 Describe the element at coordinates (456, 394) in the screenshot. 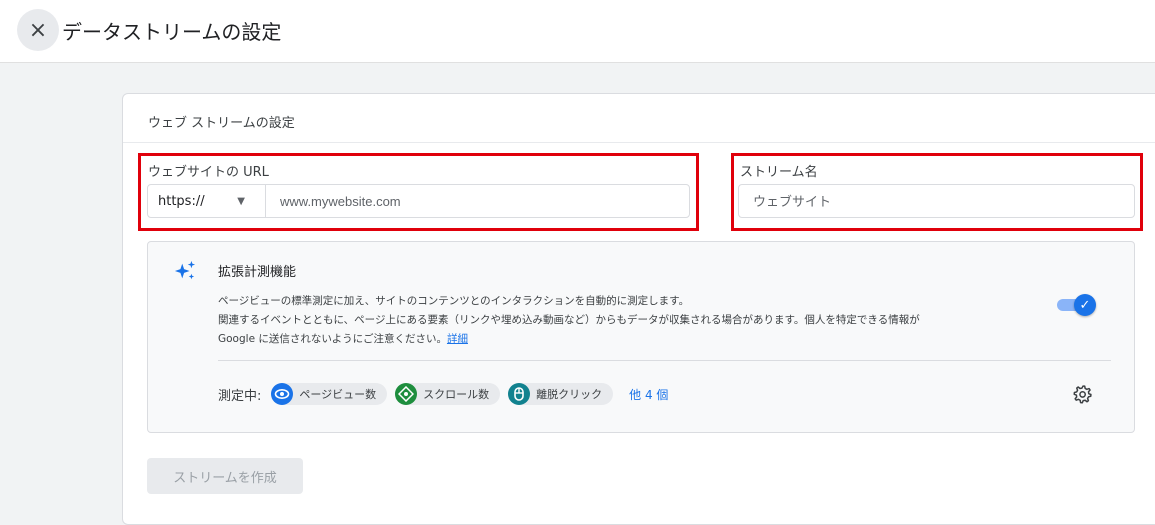

I see `chip-label: スクロール数` at that location.